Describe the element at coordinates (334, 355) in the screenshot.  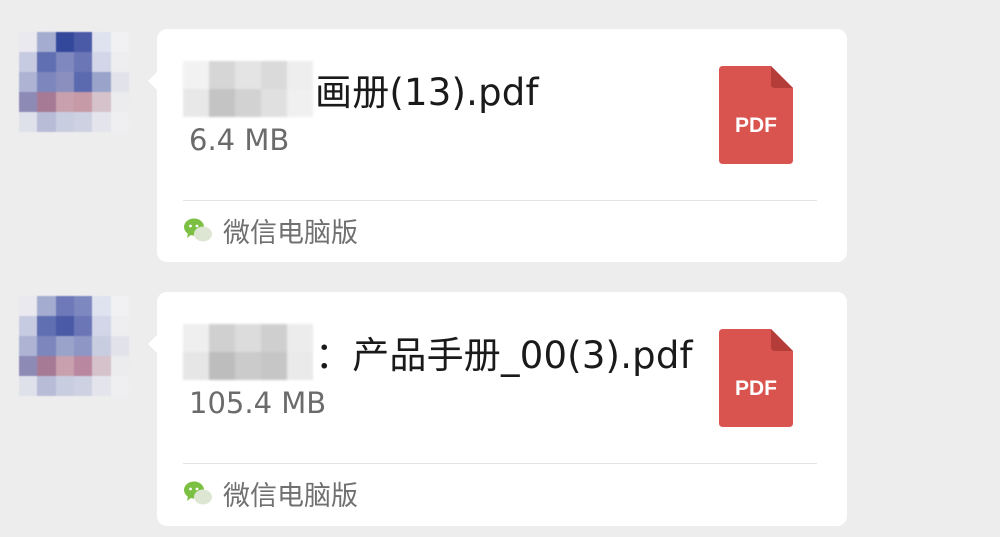
I see `file-name-prefix: ：` at that location.